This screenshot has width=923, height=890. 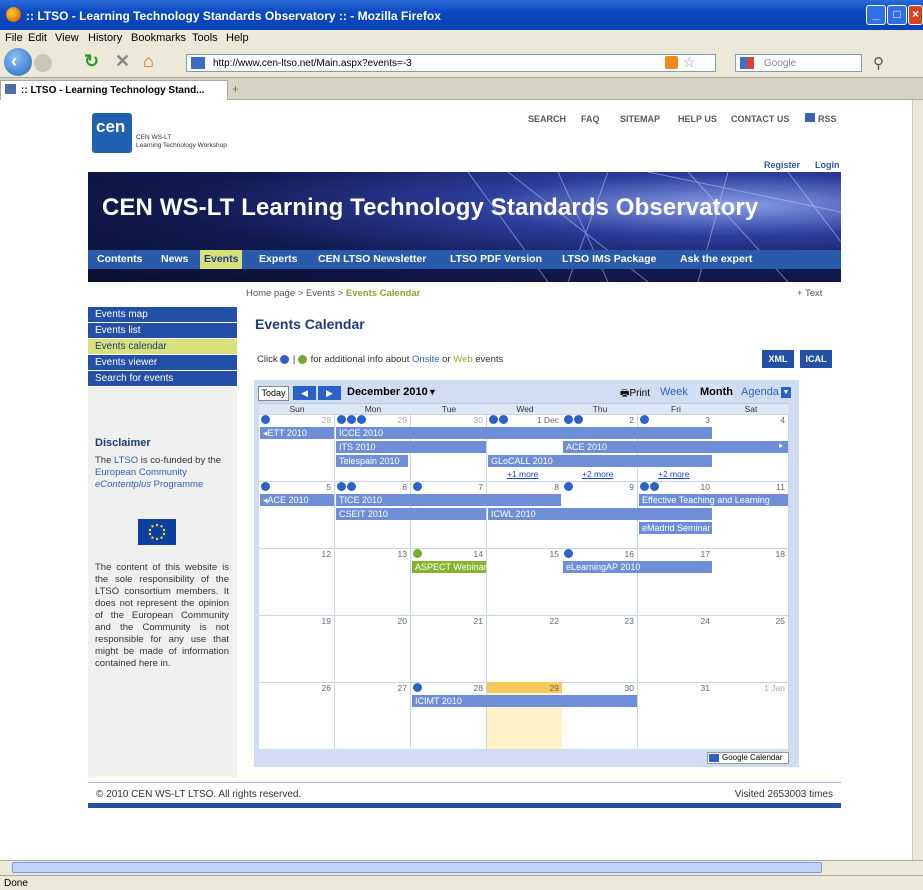 I want to click on nav-newsletter: CEN LTSO Newsletter, so click(x=372, y=259).